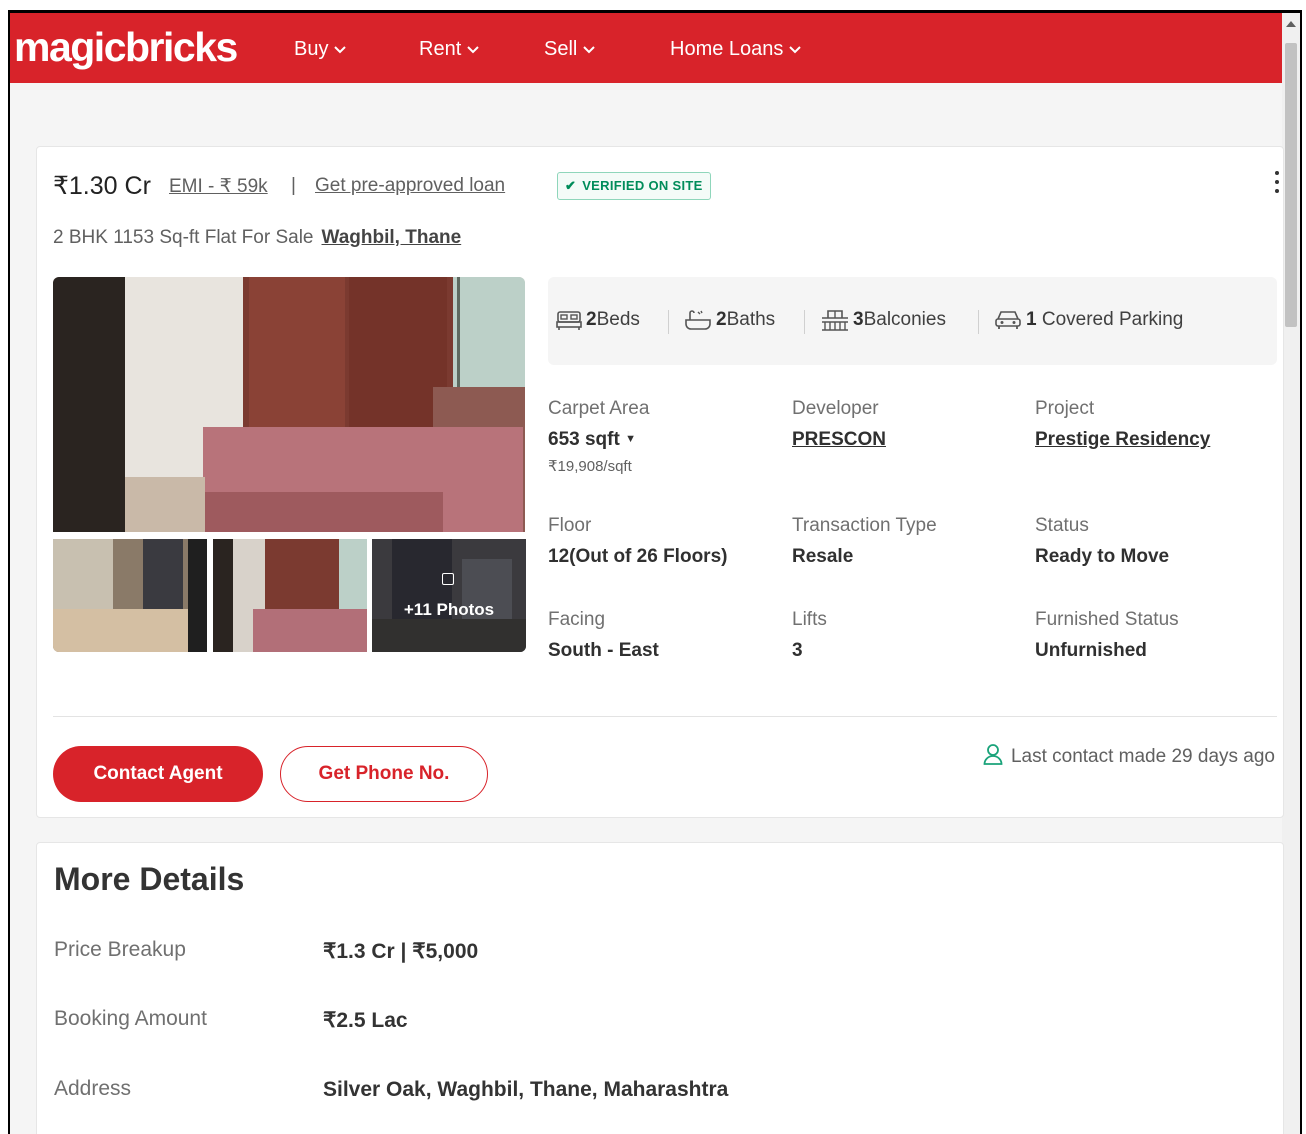 The height and width of the screenshot is (1134, 1306). Describe the element at coordinates (120, 949) in the screenshot. I see `price-breakup-label: Price Breakup` at that location.